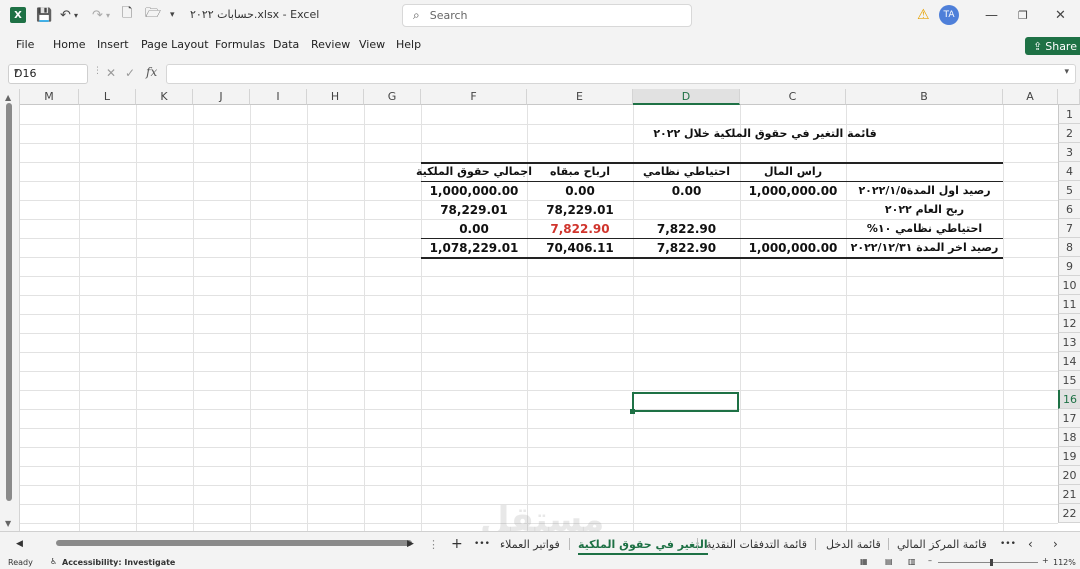 The height and width of the screenshot is (569, 1080). Describe the element at coordinates (643, 545) in the screenshot. I see `tab-equity-changes: التغير في حقوق الملكية` at that location.